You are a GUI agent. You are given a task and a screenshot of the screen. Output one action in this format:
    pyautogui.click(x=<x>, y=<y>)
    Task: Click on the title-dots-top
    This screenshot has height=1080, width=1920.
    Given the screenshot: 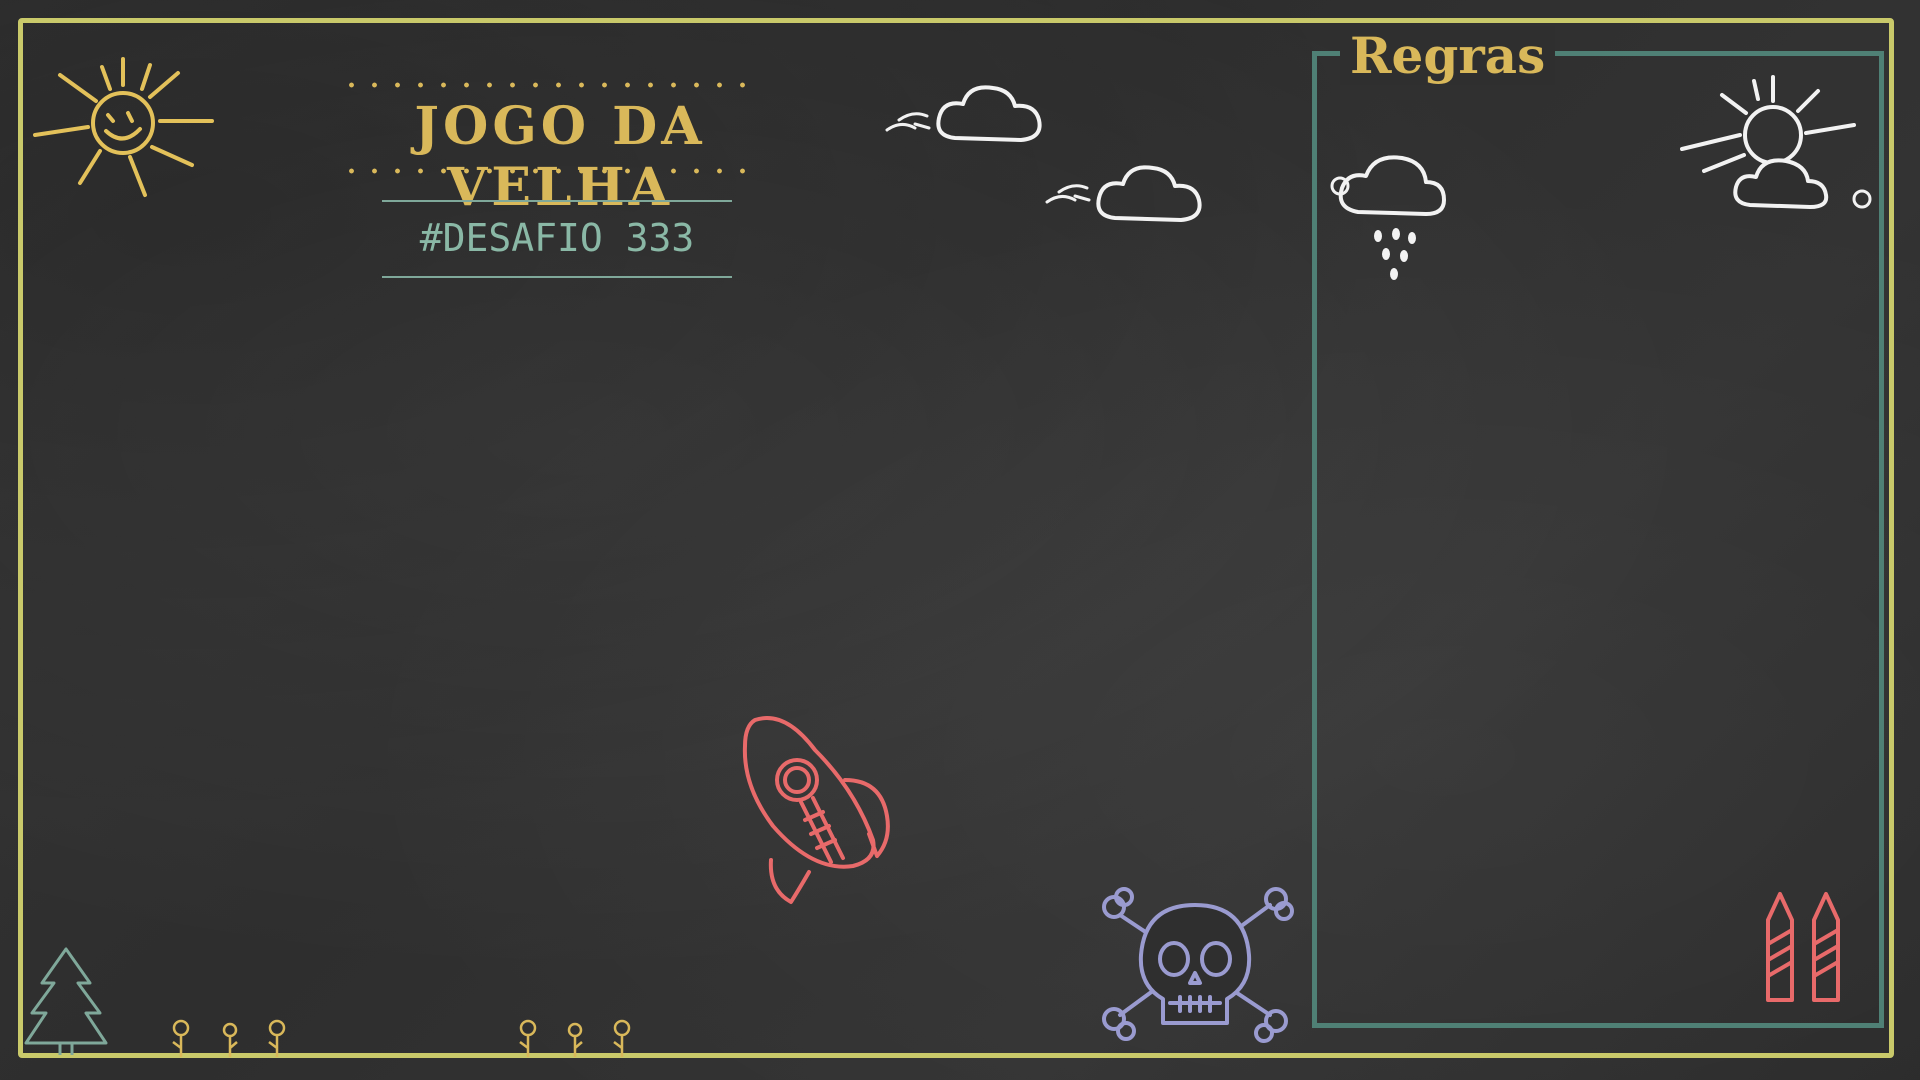 What is the action you would take?
    pyautogui.click(x=550, y=85)
    